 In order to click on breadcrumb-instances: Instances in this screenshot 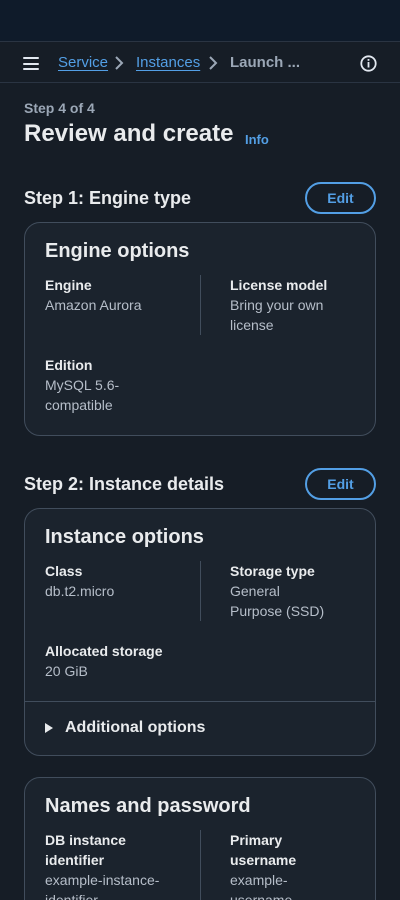, I will do `click(168, 62)`.